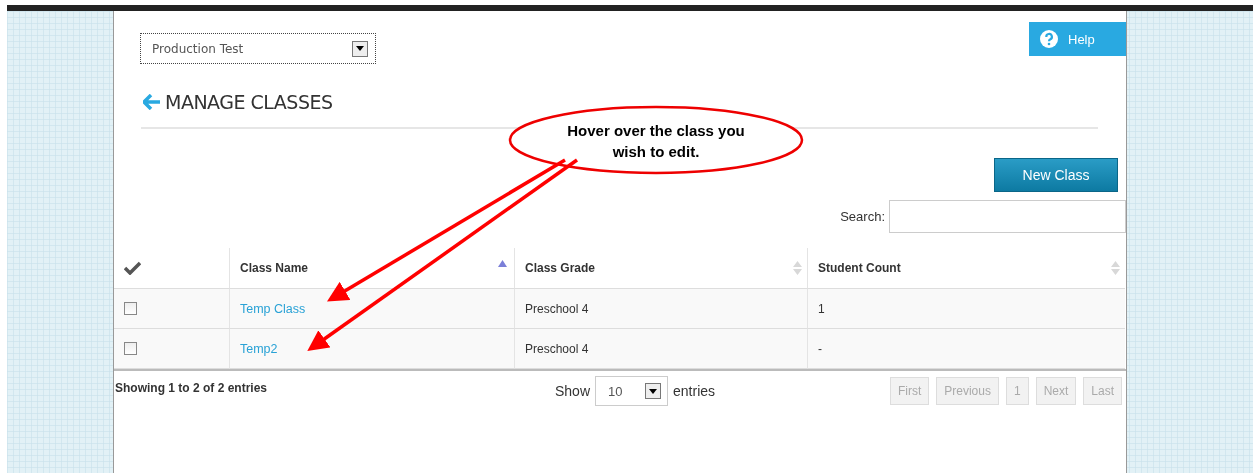 This screenshot has height=473, width=1253. What do you see at coordinates (820, 348) in the screenshot?
I see `table-cell: -` at bounding box center [820, 348].